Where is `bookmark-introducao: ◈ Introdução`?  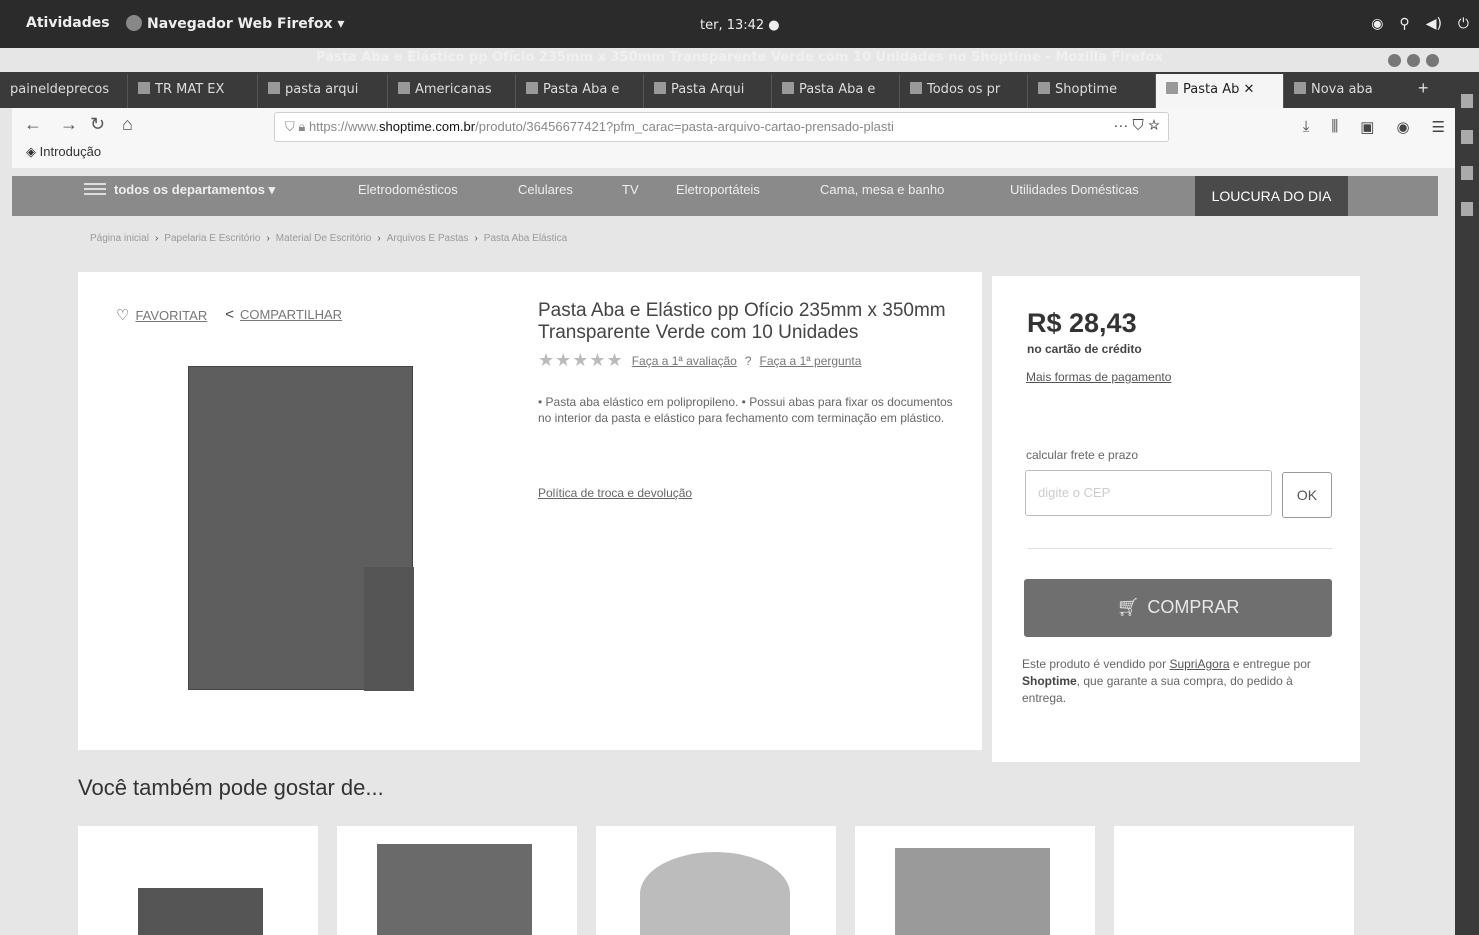
bookmark-introducao: ◈ Introdução is located at coordinates (63, 152).